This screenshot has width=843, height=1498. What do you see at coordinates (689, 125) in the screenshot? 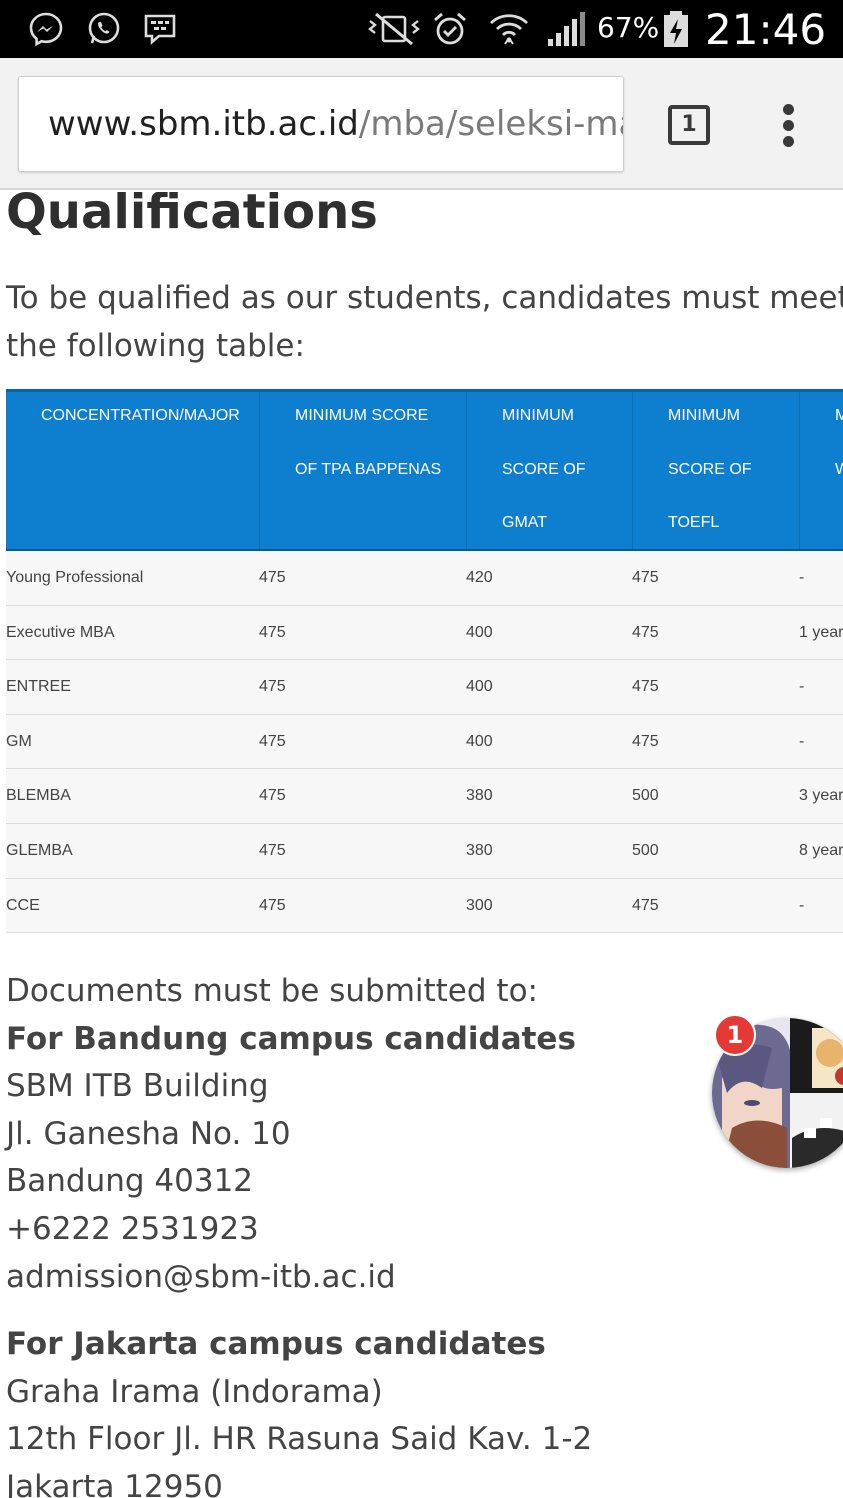
I see `tab-switcher-button: 1` at bounding box center [689, 125].